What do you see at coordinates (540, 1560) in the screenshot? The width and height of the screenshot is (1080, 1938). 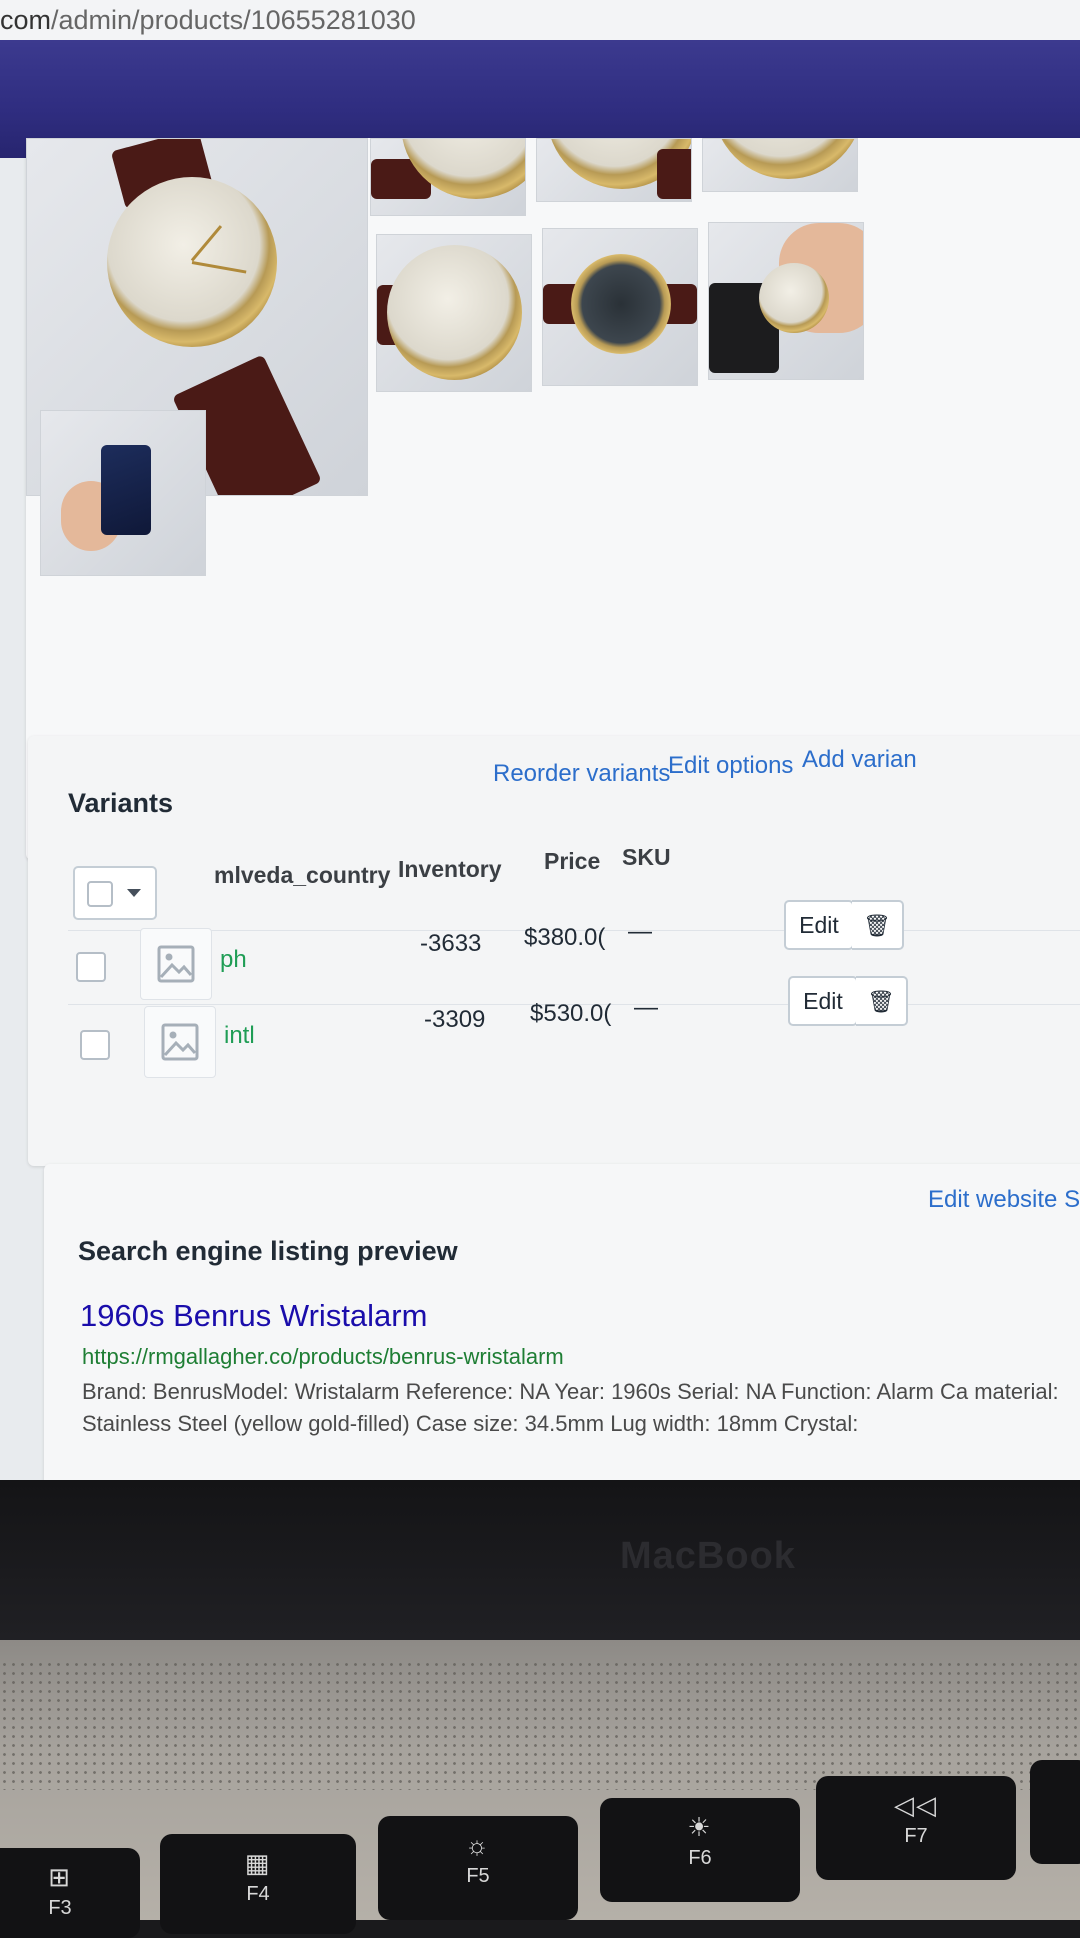 I see `laptop-bezel` at bounding box center [540, 1560].